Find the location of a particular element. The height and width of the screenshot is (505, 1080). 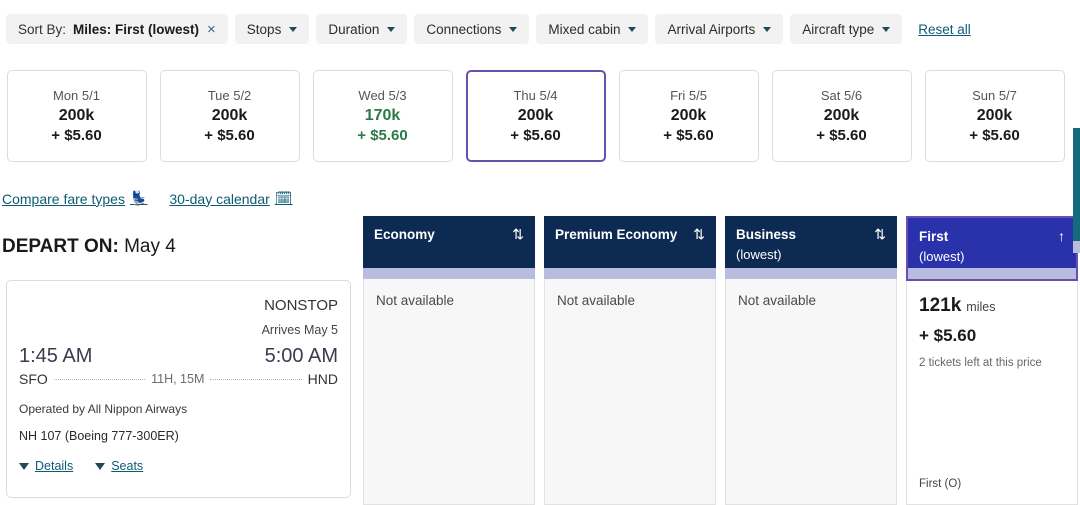

fare-header-sub: (lowest) is located at coordinates (759, 254).